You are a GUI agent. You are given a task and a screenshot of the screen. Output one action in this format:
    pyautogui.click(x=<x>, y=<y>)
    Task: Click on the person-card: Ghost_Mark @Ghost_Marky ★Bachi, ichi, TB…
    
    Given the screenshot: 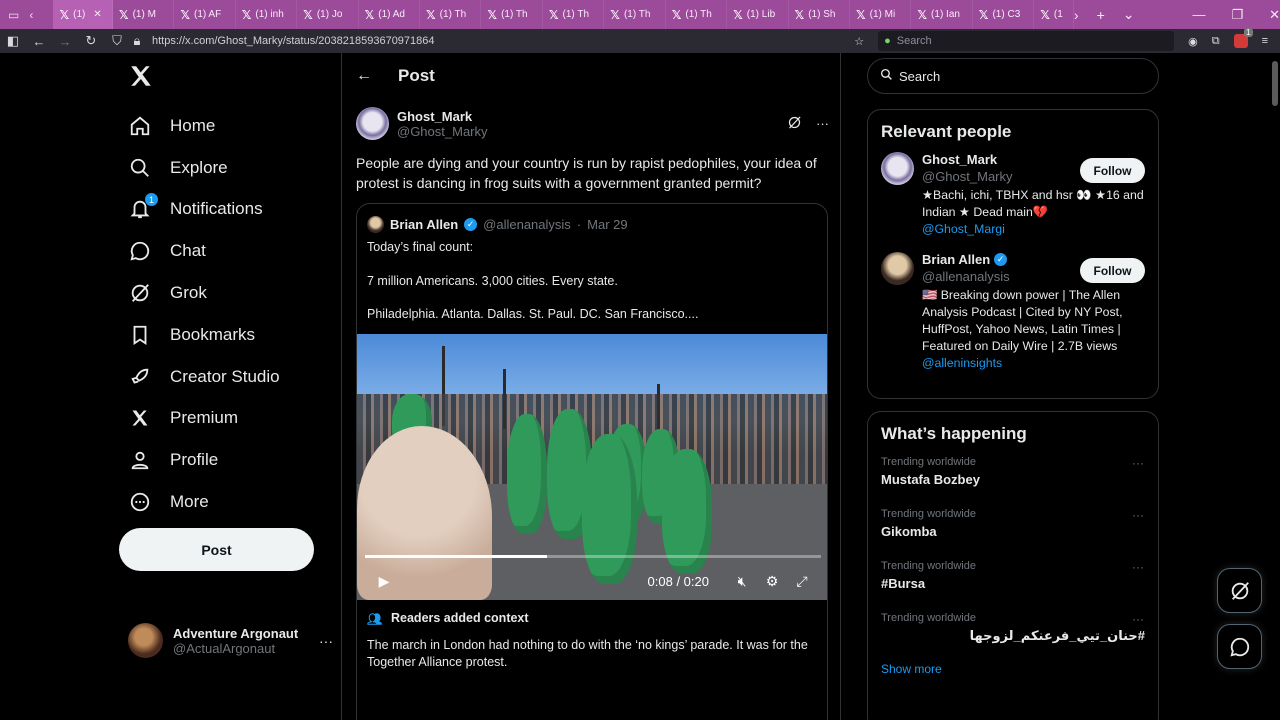 What is the action you would take?
    pyautogui.click(x=1013, y=195)
    